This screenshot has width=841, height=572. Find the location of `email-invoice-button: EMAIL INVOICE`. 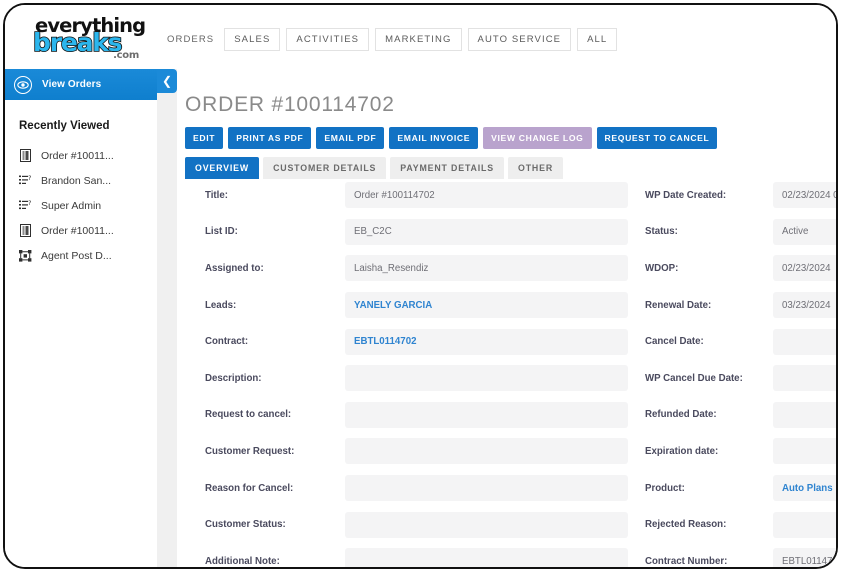

email-invoice-button: EMAIL INVOICE is located at coordinates (434, 138).